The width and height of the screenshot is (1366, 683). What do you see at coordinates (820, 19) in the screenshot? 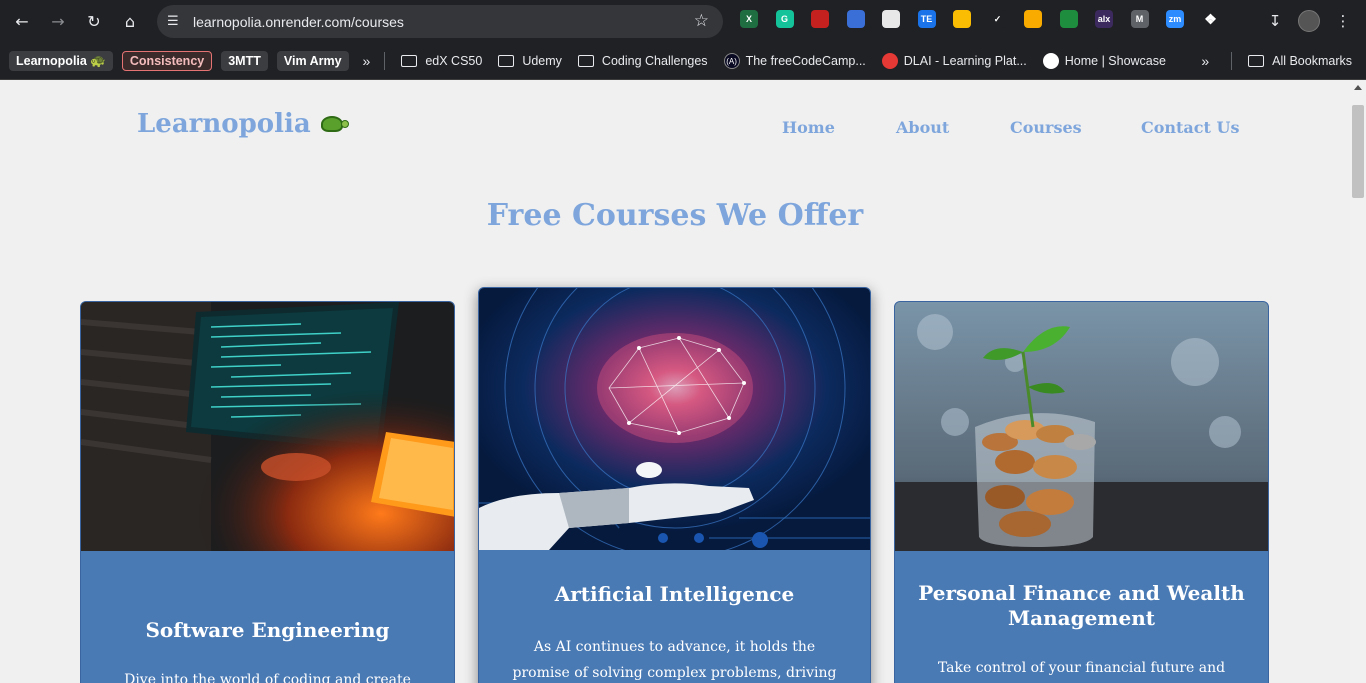
I see `calendar-ext-icon` at bounding box center [820, 19].